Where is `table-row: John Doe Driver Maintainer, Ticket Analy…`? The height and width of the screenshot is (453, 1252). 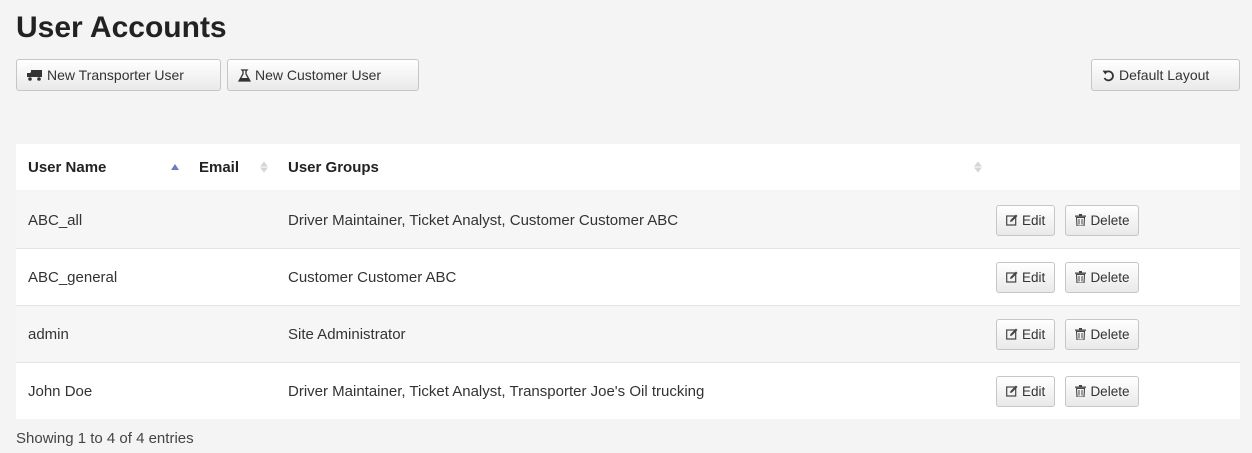
table-row: John Doe Driver Maintainer, Ticket Analy… is located at coordinates (628, 390).